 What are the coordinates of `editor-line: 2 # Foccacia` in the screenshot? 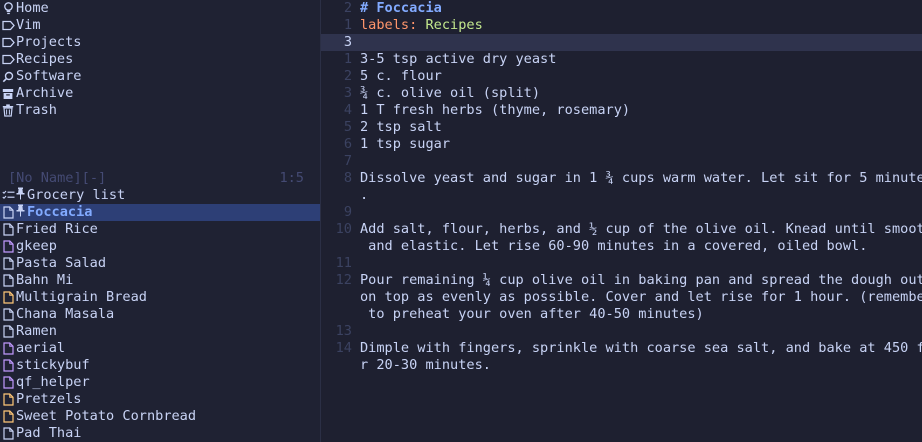 It's located at (621, 8).